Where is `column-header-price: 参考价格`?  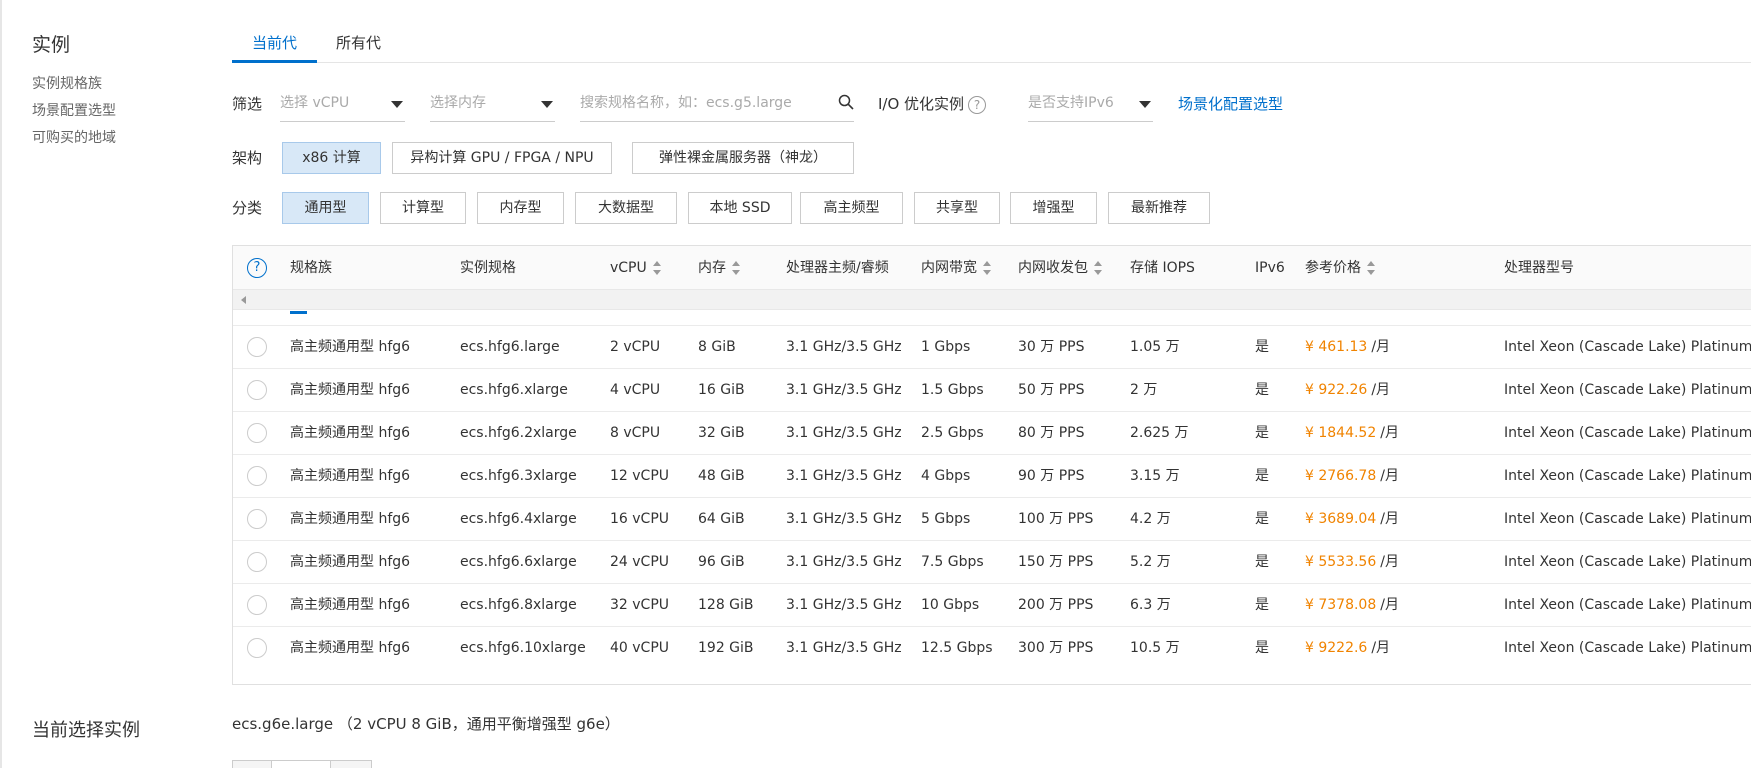 column-header-price: 参考价格 is located at coordinates (1340, 268).